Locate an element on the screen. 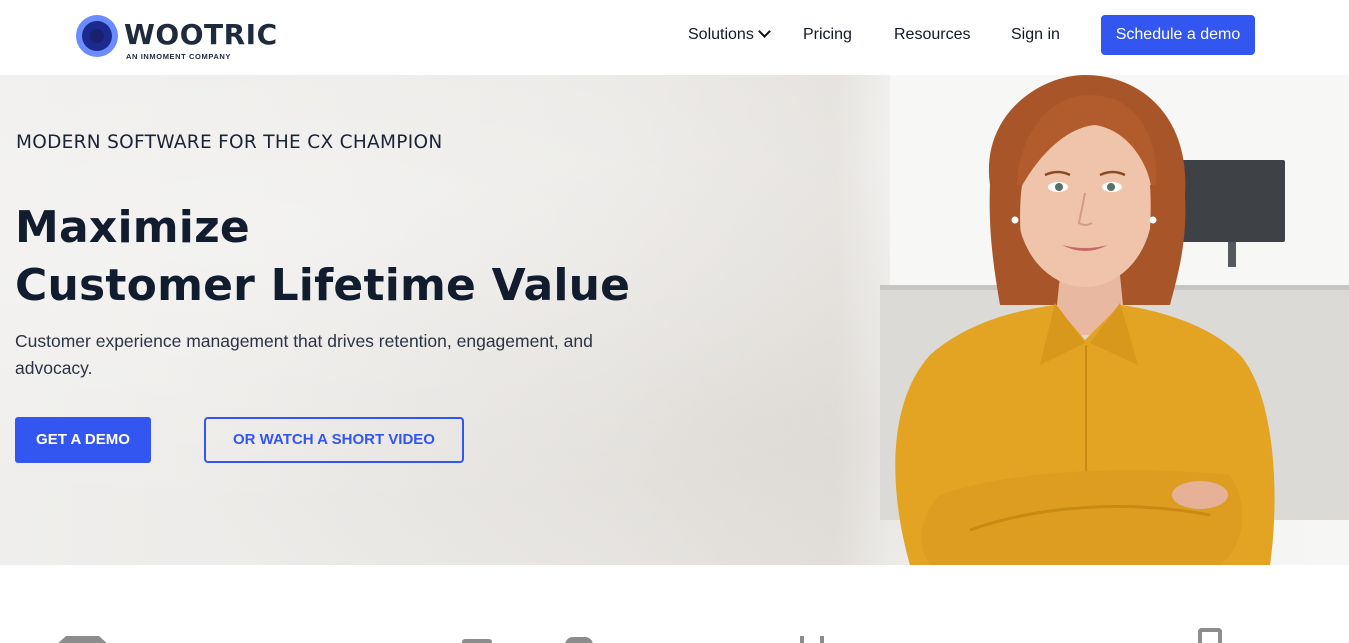 This screenshot has height=643, width=1349. logo-subtext: AN INMOMENT COMPANY is located at coordinates (179, 56).